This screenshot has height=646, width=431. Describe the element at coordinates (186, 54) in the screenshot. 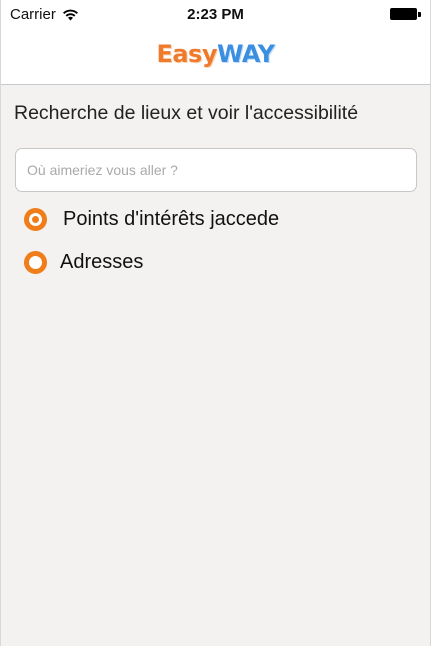

I see `logo-easy-text: Easy` at that location.